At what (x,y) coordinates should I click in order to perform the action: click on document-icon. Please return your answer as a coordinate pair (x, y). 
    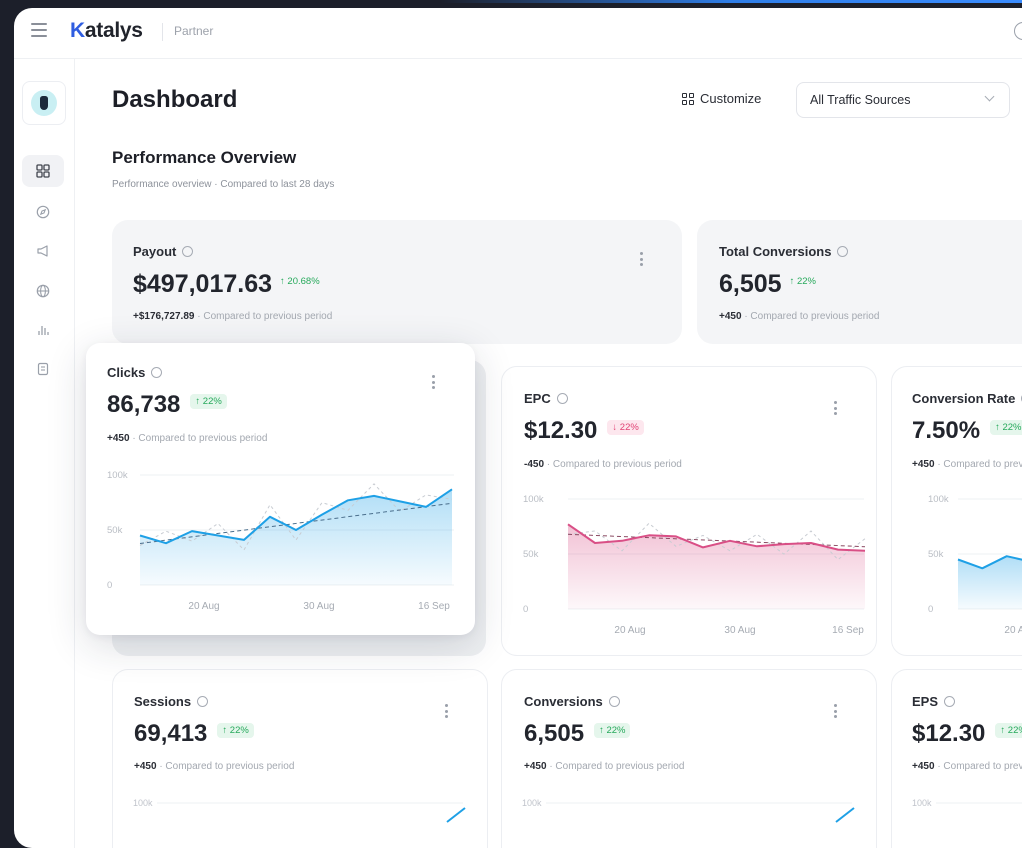
    Looking at the image, I should click on (43, 369).